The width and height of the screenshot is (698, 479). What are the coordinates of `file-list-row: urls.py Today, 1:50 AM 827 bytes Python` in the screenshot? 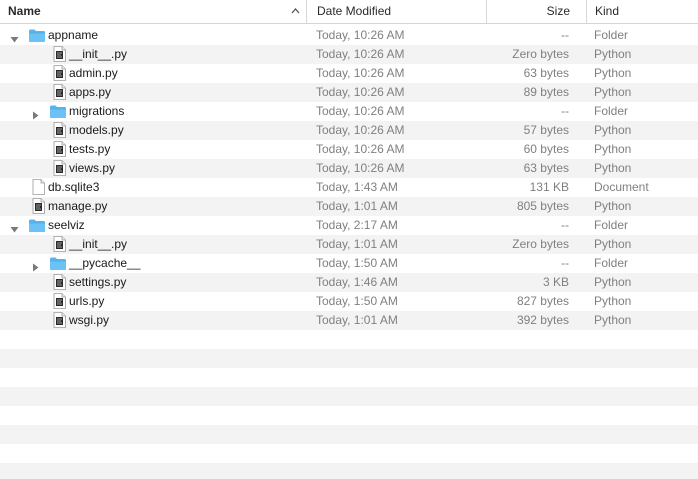 It's located at (349, 301).